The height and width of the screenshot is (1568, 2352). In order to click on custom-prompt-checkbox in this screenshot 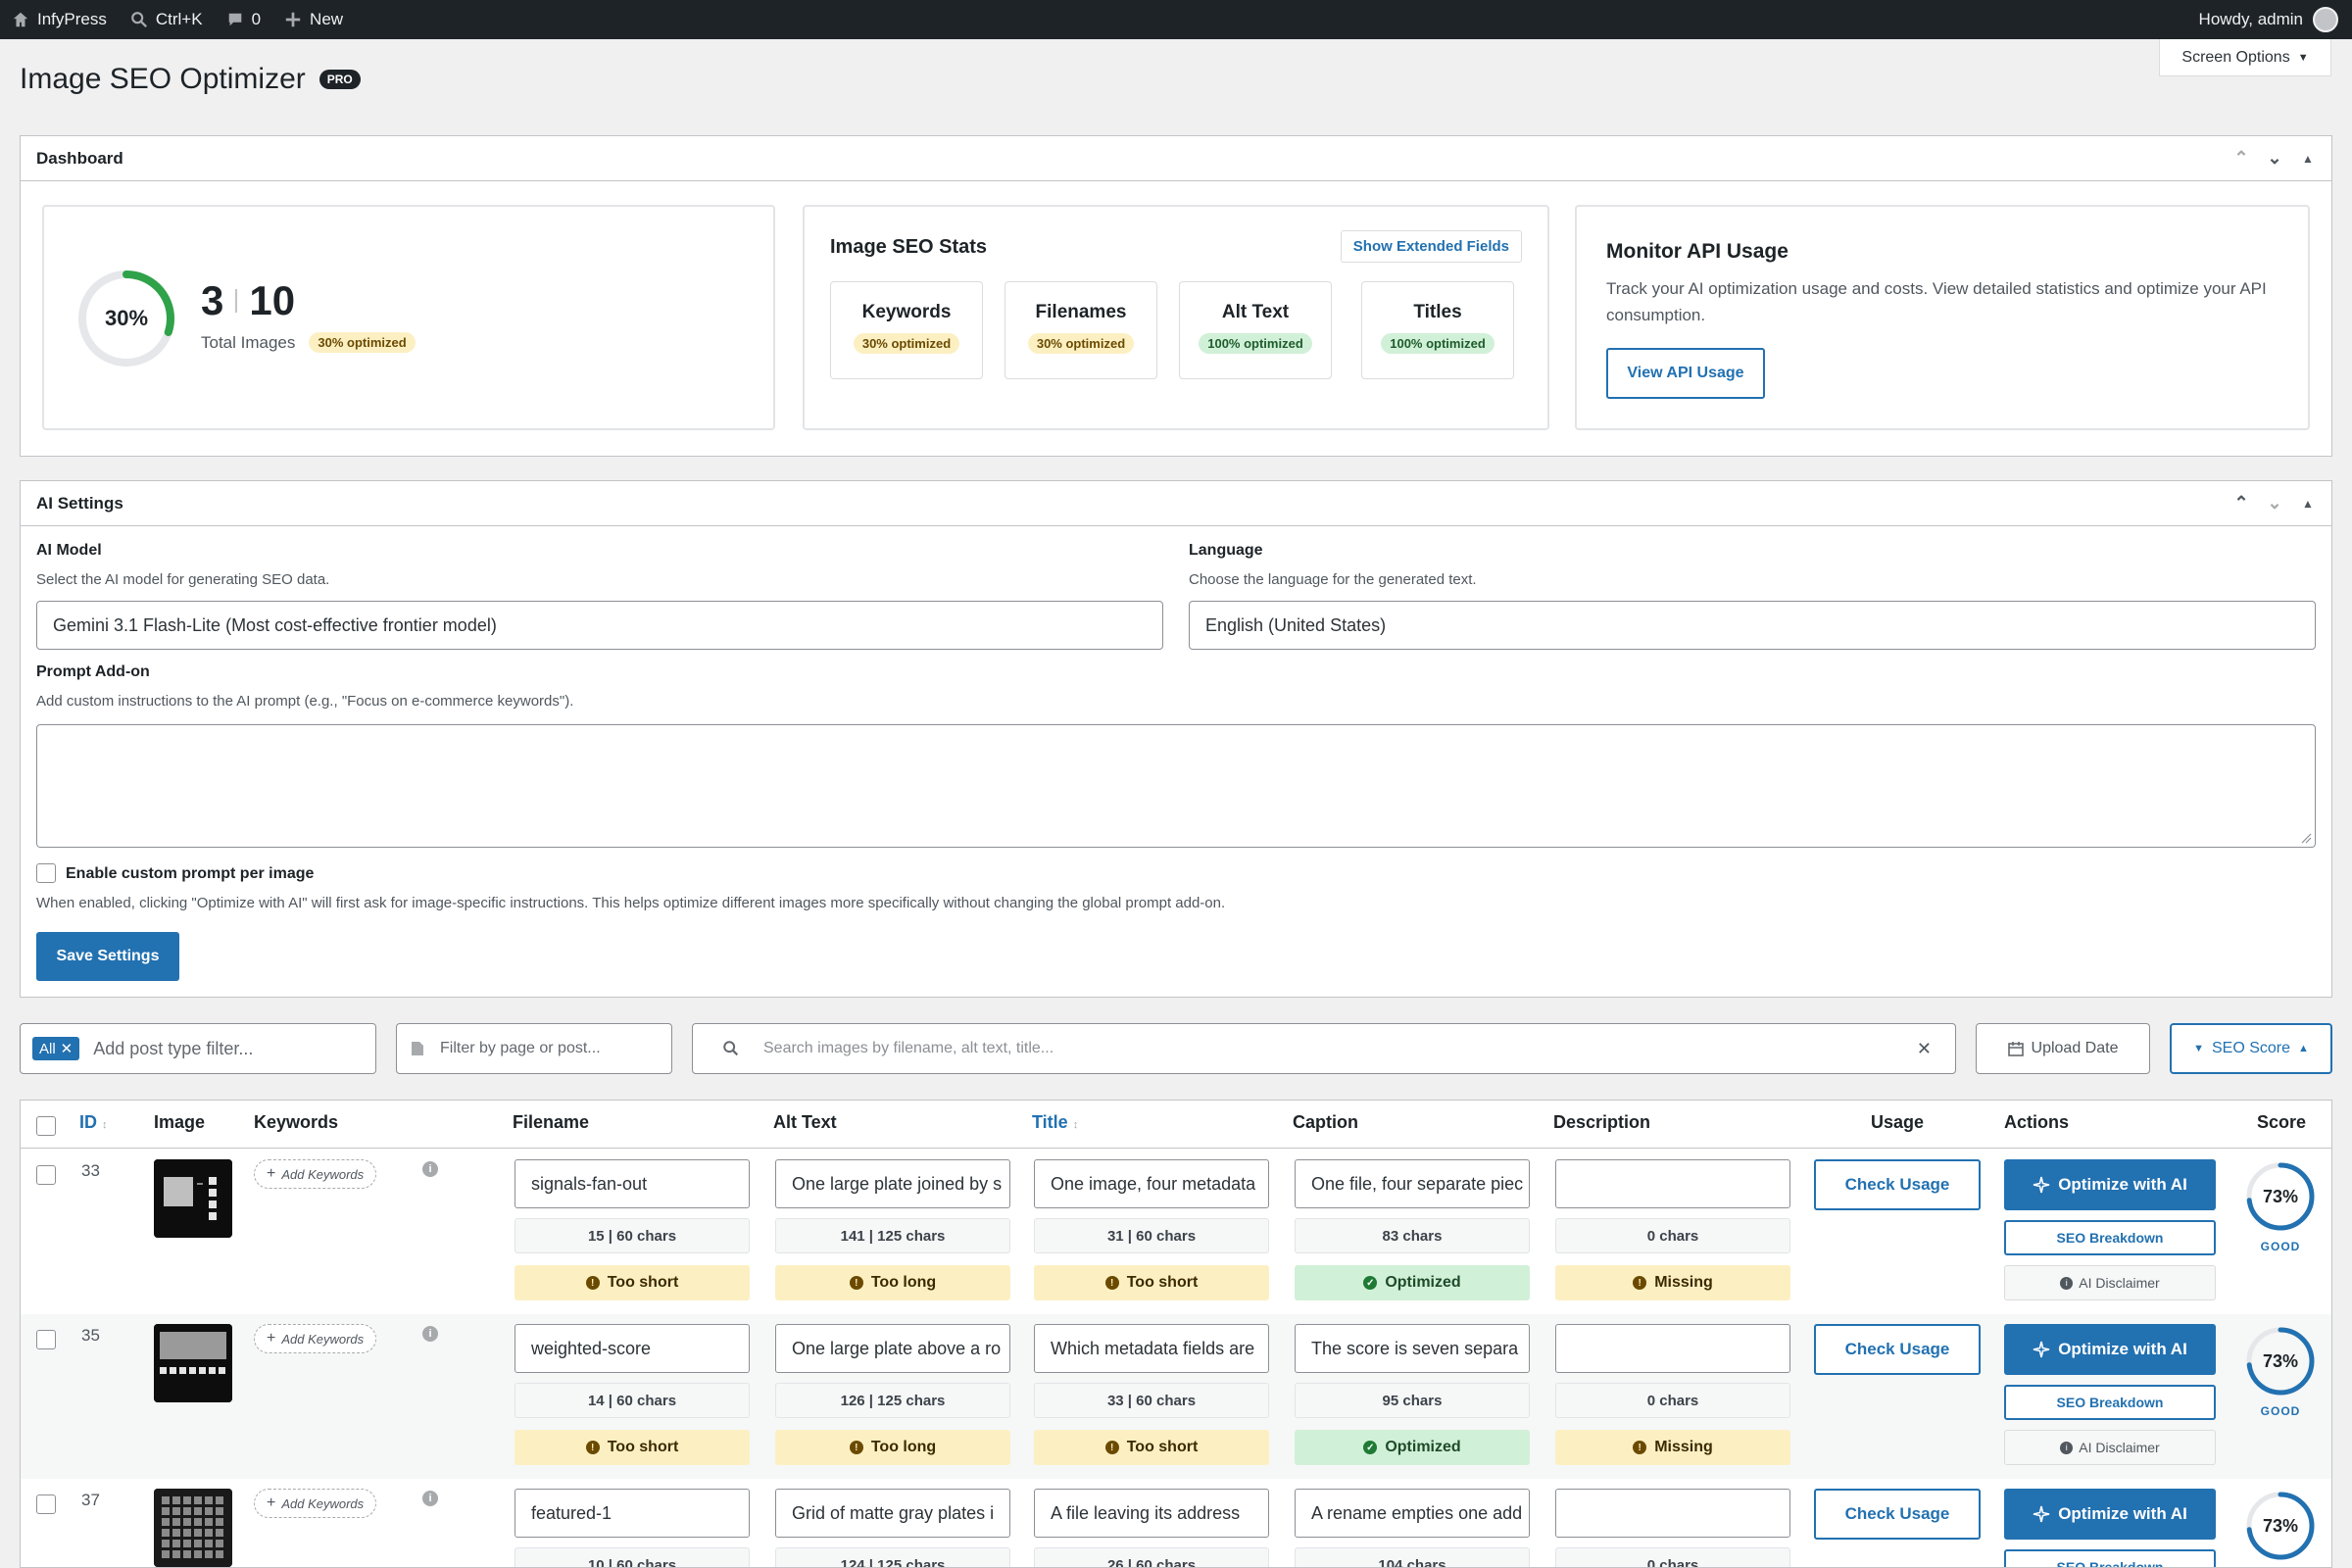, I will do `click(46, 873)`.